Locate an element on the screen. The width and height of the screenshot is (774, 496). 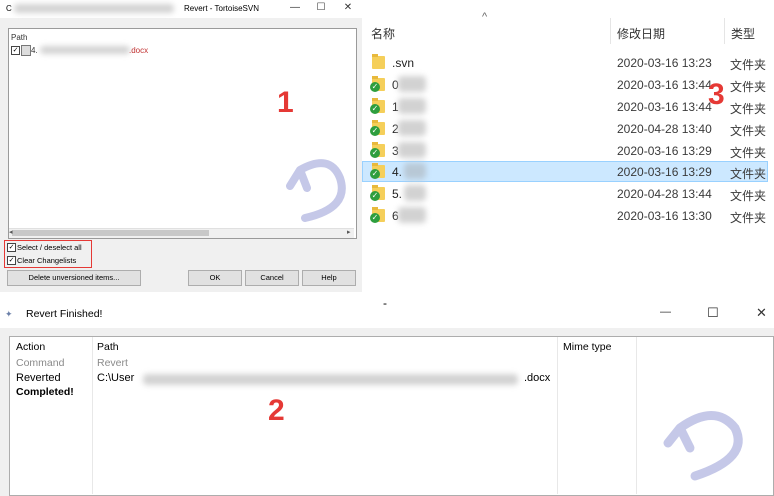
revert-finished-titlebar is located at coordinates (387, 314).